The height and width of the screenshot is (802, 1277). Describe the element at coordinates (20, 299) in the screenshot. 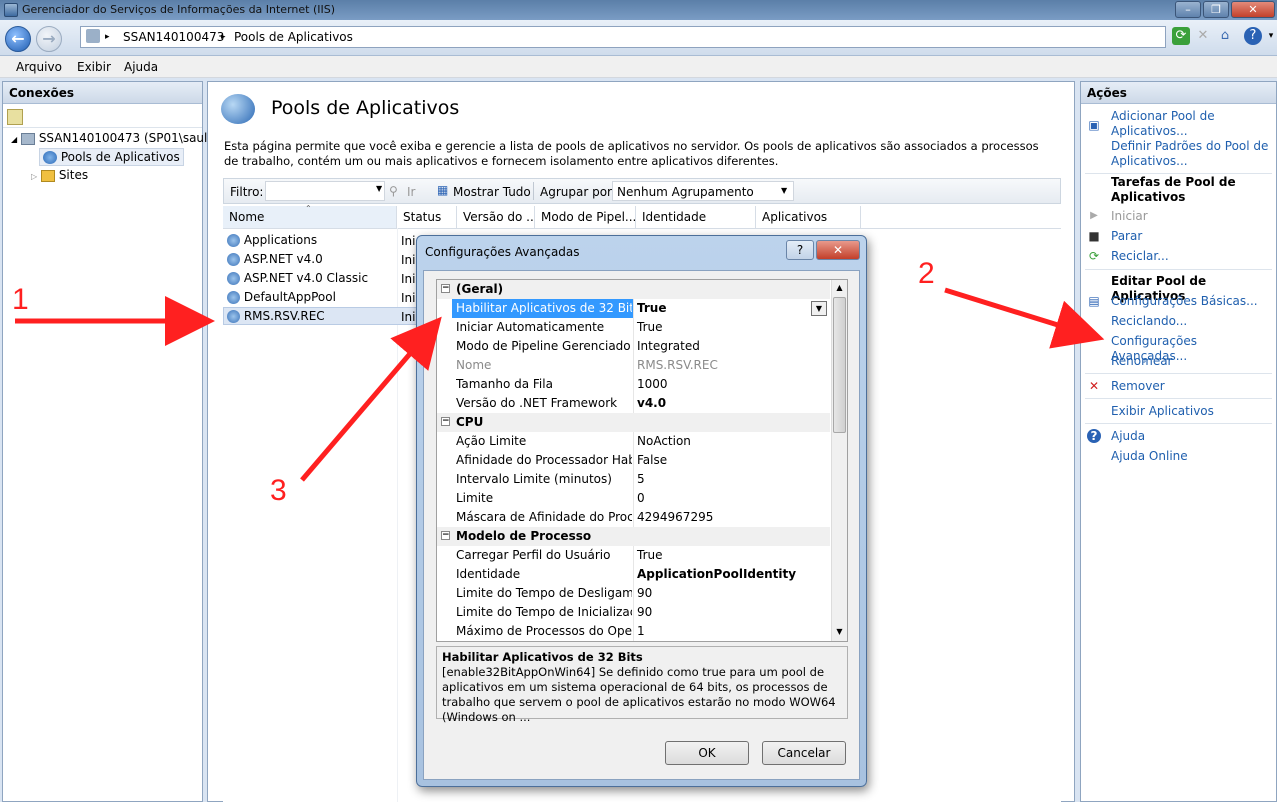

I see `annotation-label-1: 1` at that location.